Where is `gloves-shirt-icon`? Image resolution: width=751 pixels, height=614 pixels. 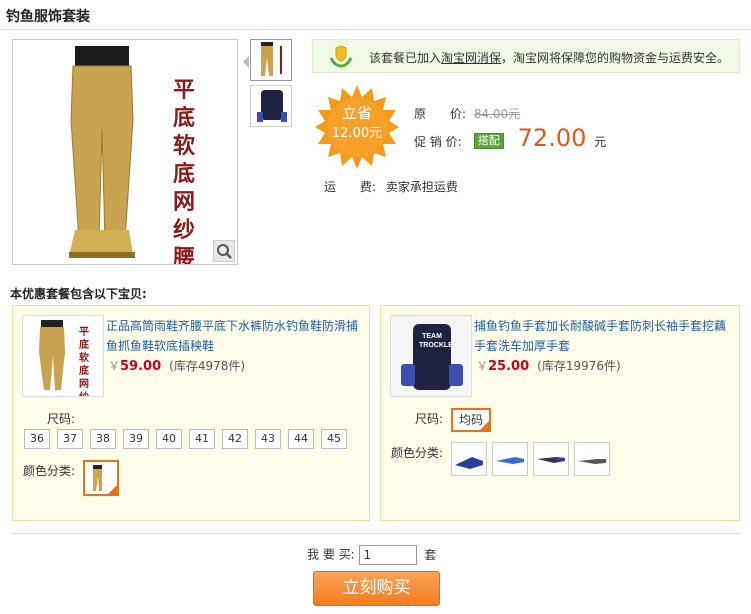
gloves-shirt-icon is located at coordinates (431, 356).